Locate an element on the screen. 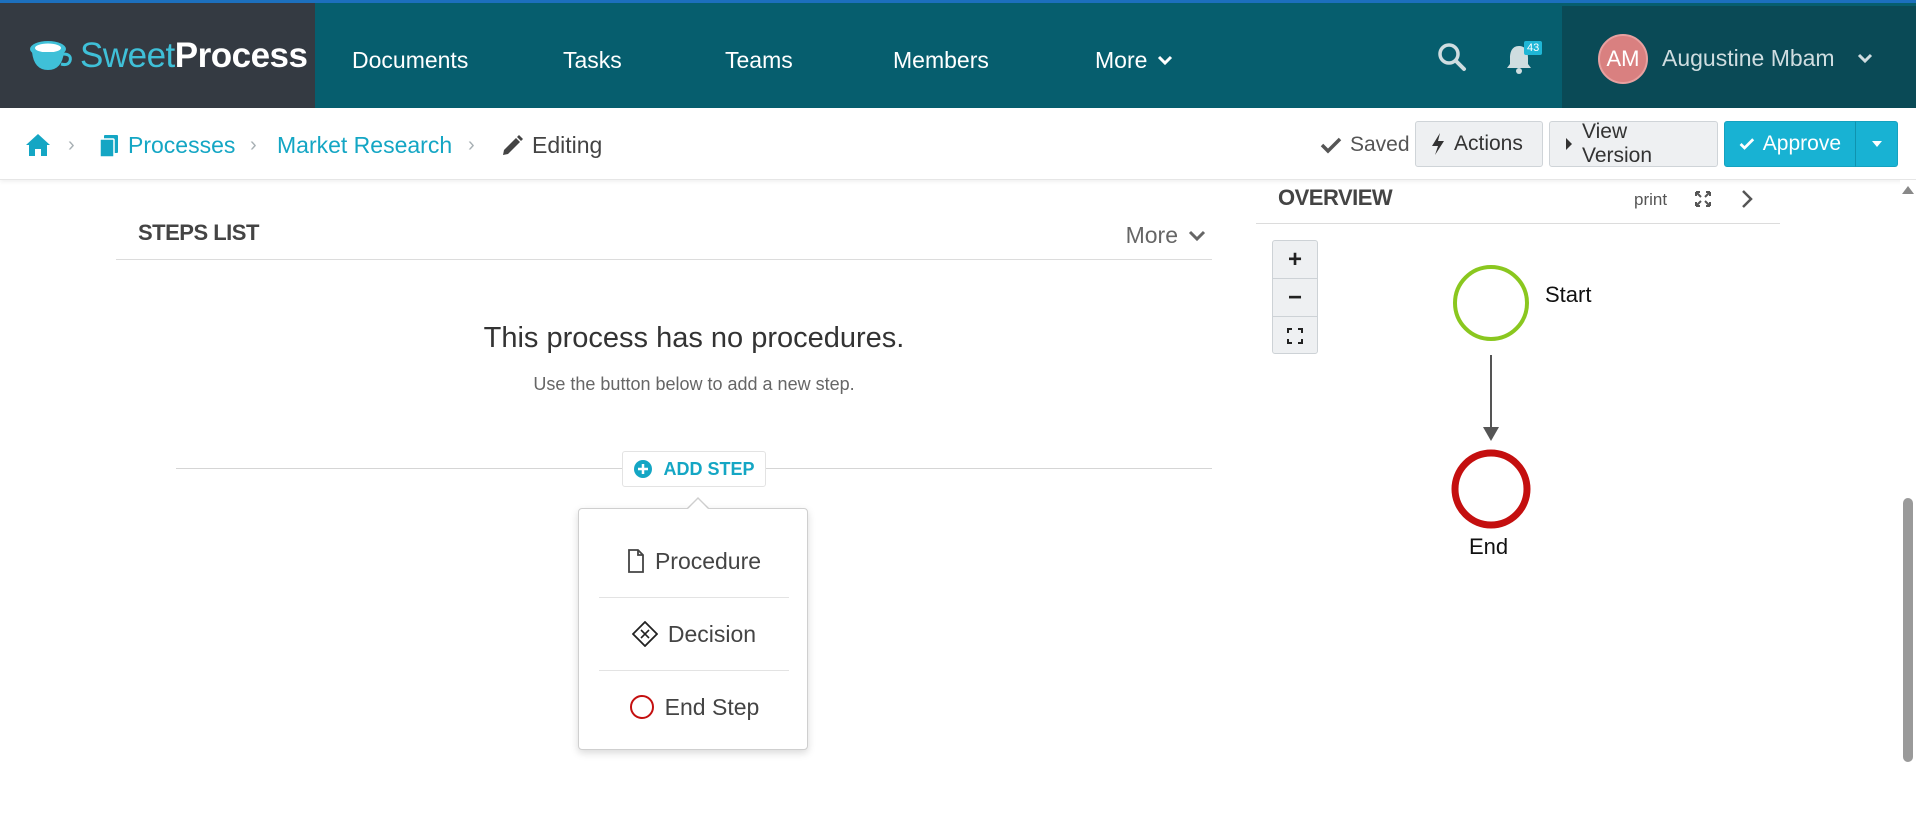  menu-item-decision: Decision is located at coordinates (694, 634).